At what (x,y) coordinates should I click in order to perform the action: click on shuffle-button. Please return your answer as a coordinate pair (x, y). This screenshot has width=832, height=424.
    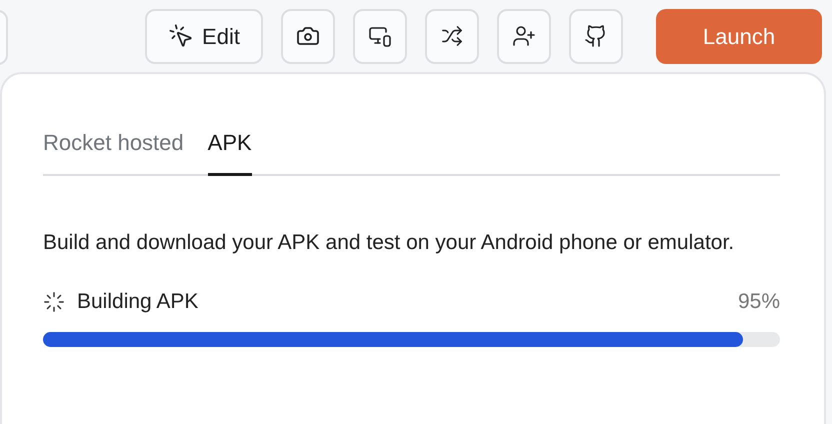
    Looking at the image, I should click on (452, 36).